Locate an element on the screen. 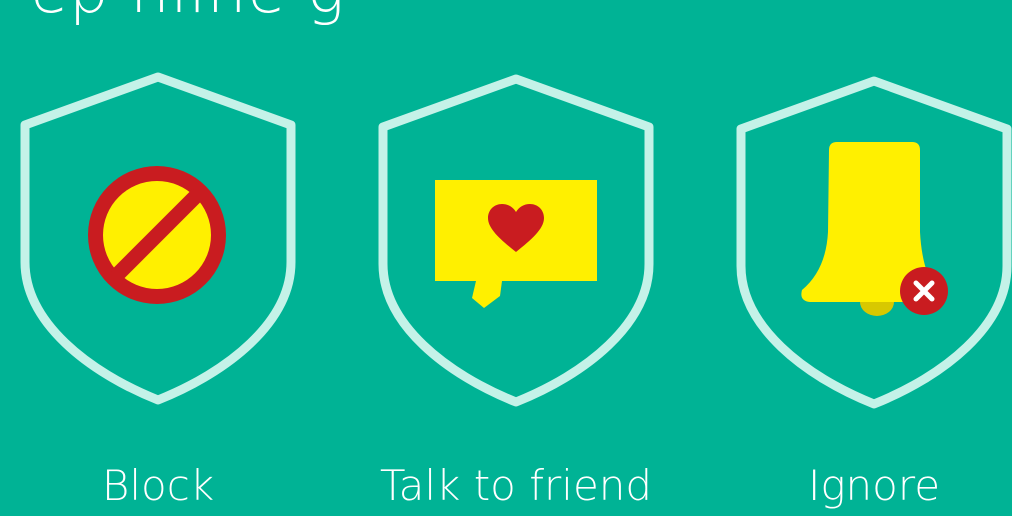 The width and height of the screenshot is (1012, 516). option-label: Talk to friend is located at coordinates (516, 485).